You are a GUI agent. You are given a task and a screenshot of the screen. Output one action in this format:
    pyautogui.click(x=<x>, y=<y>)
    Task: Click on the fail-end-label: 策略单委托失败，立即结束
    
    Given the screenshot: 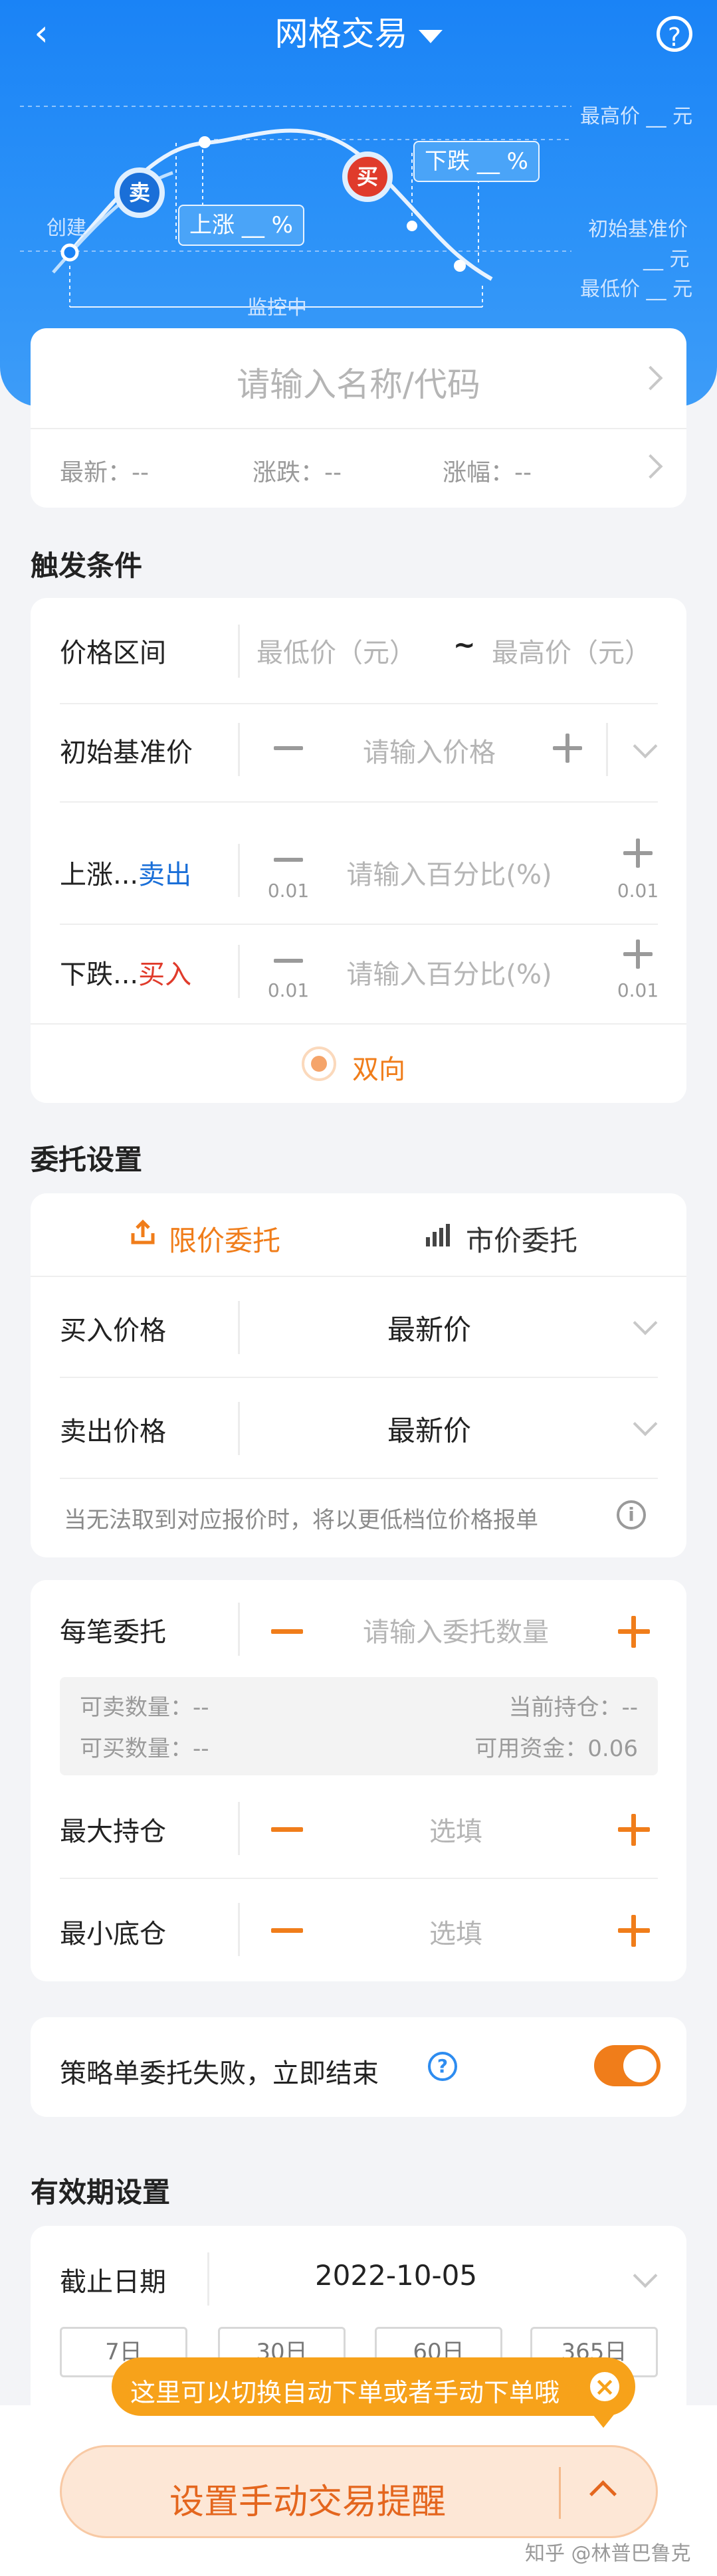 What is the action you would take?
    pyautogui.click(x=220, y=2073)
    